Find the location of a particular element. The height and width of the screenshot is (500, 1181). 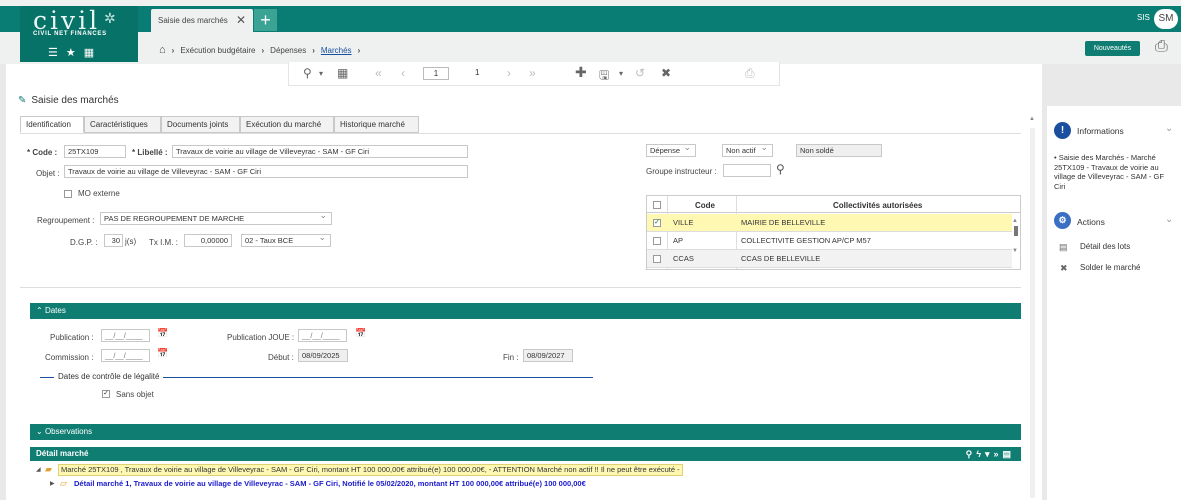

add-icon: ✚ is located at coordinates (581, 72).